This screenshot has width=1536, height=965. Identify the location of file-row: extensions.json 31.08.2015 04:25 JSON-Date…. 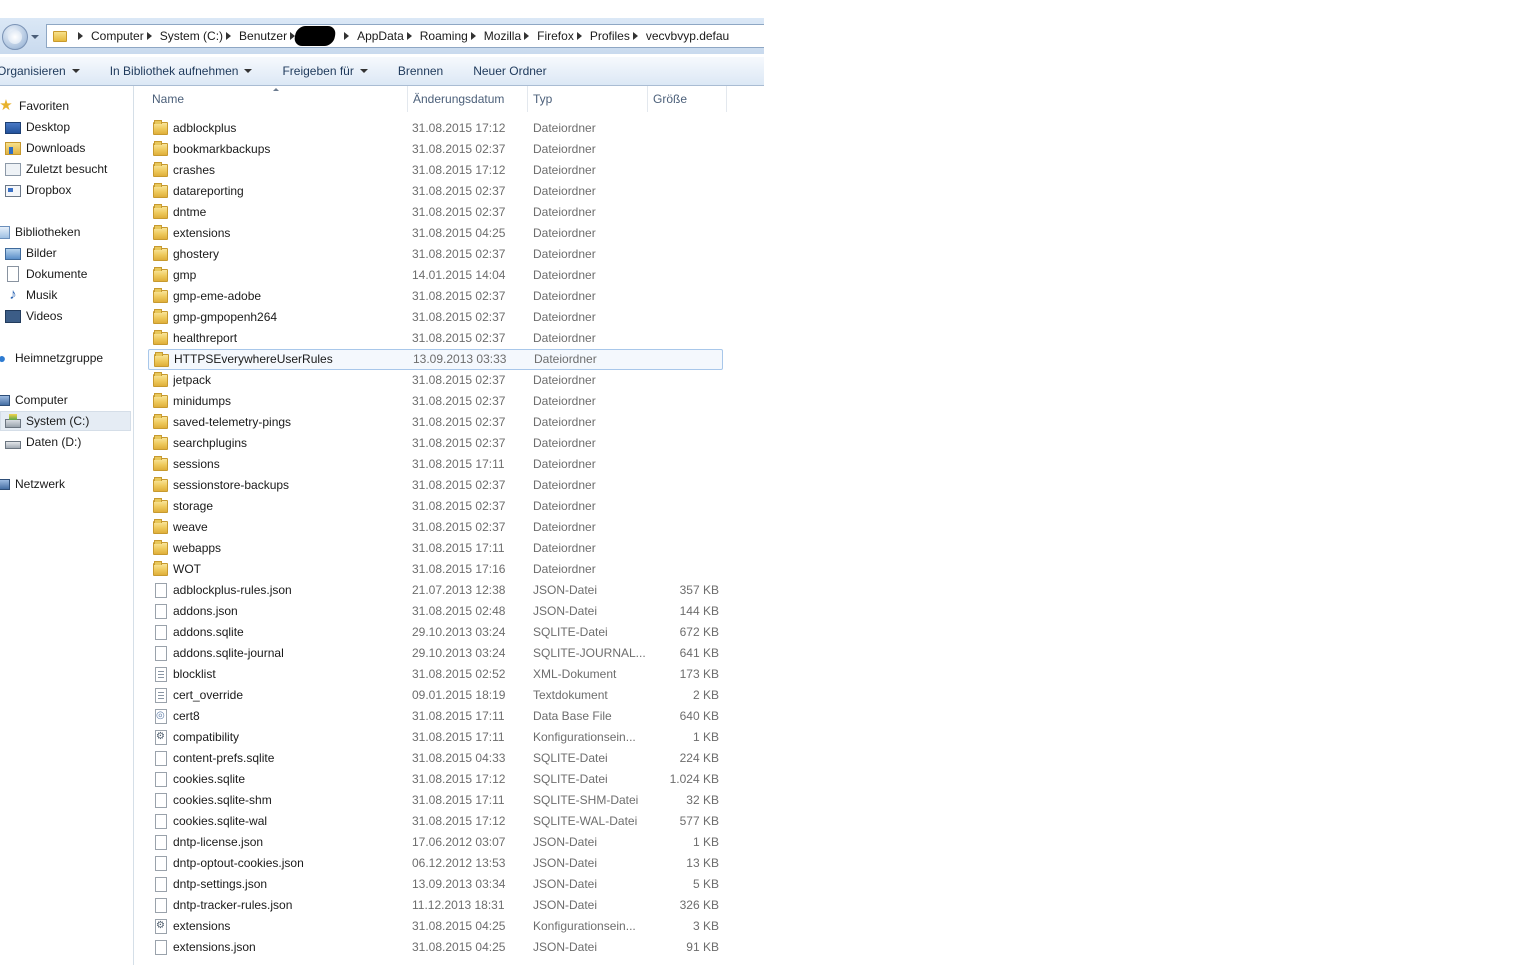
(435, 947).